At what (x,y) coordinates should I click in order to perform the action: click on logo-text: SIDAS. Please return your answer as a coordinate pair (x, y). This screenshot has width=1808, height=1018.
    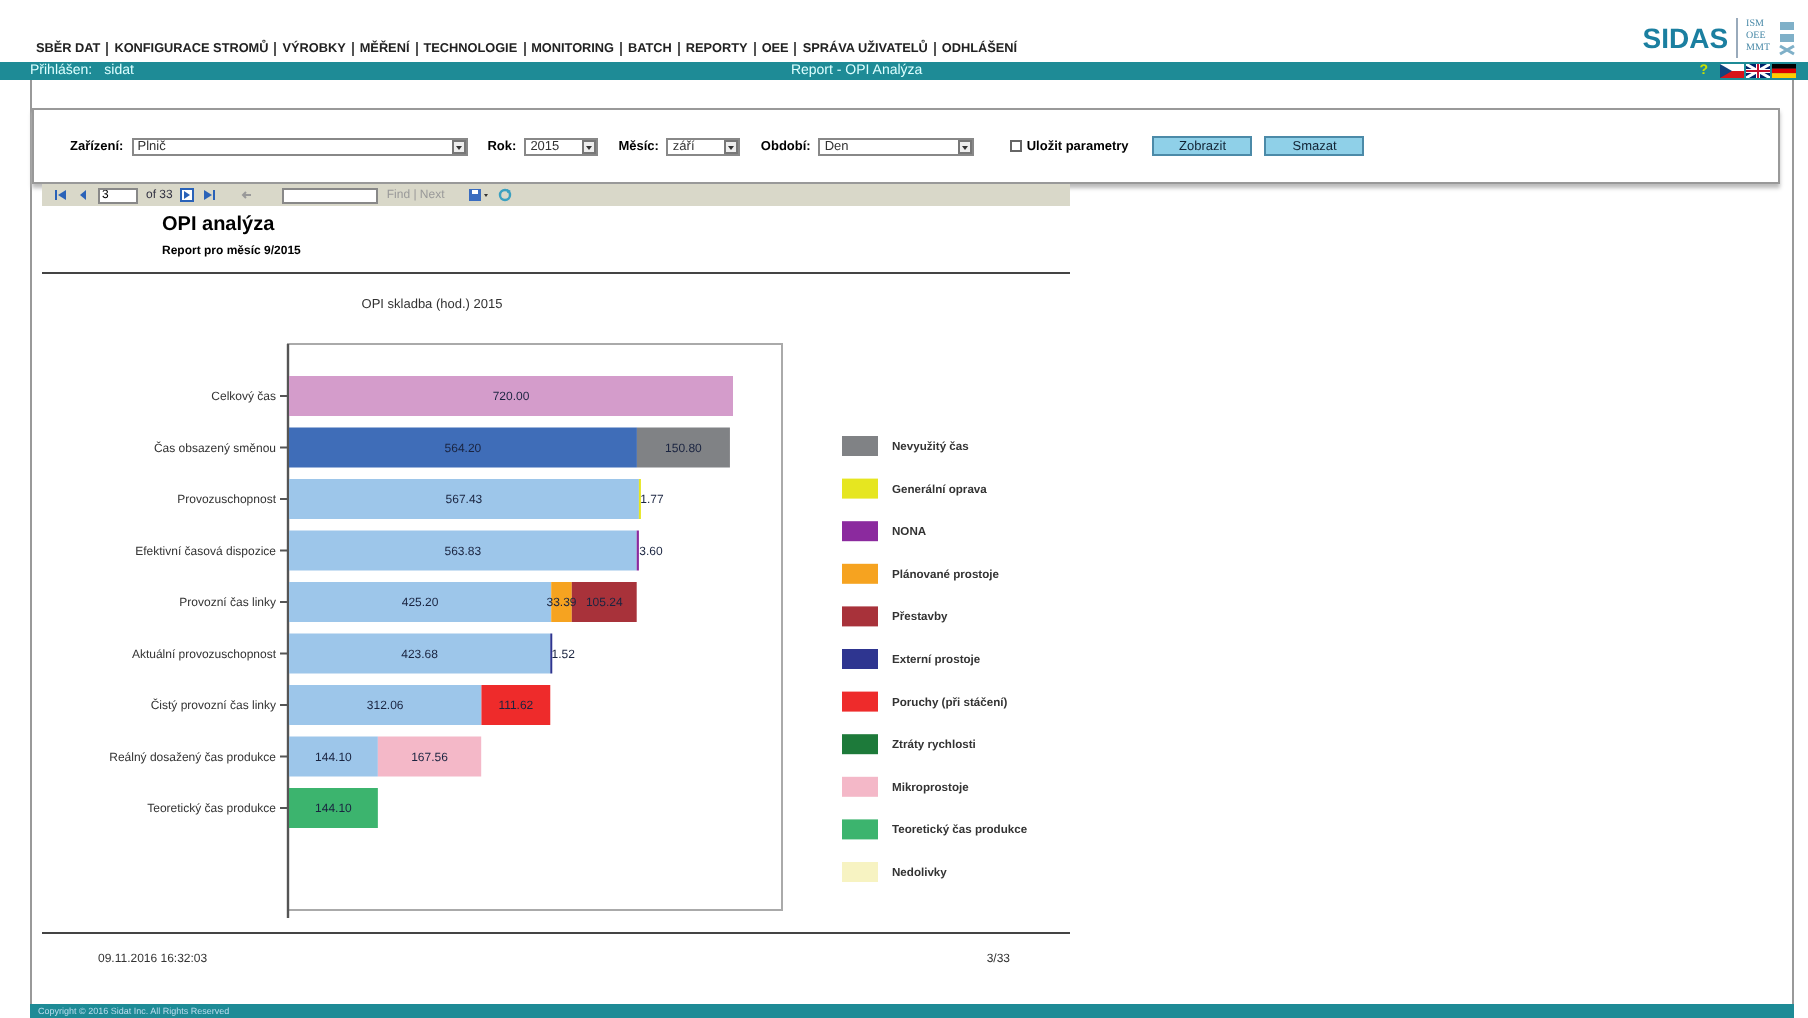
    Looking at the image, I should click on (1685, 38).